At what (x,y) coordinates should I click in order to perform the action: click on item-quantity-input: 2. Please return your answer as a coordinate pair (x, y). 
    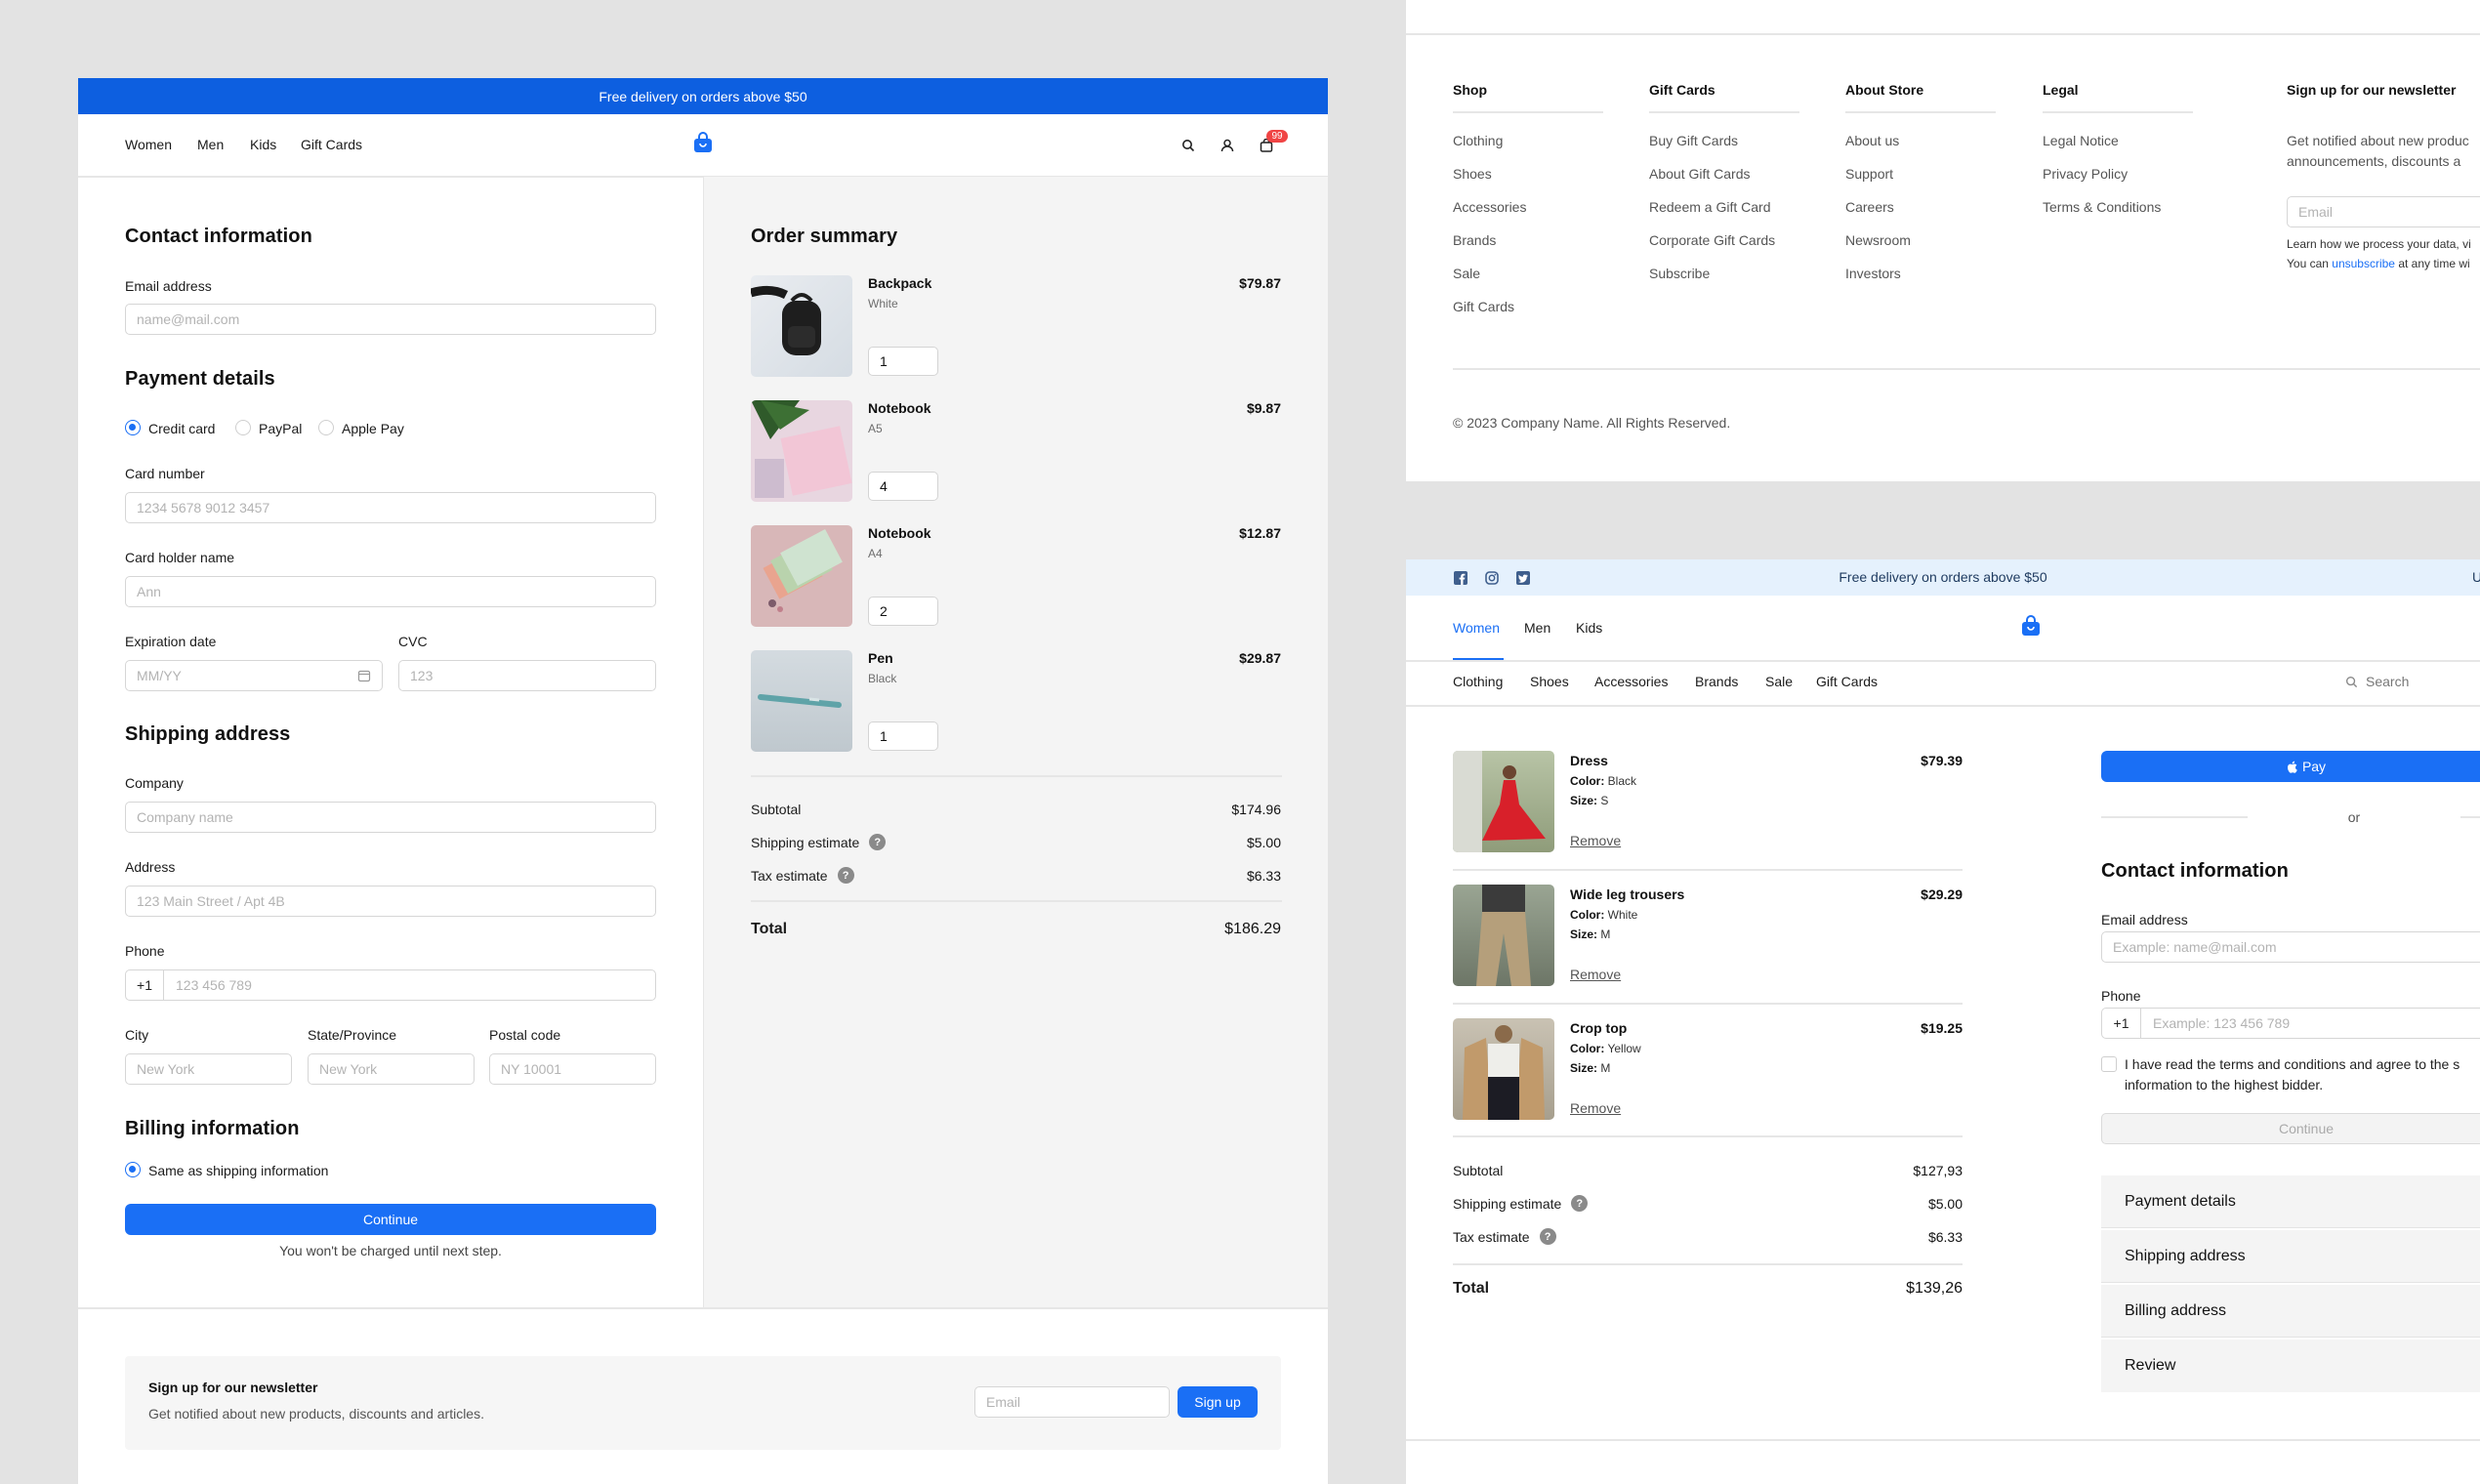
    Looking at the image, I should click on (903, 612).